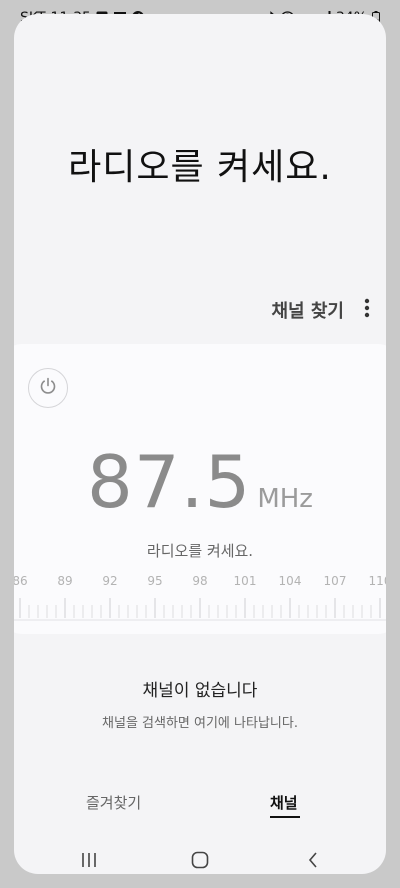 The height and width of the screenshot is (888, 400). I want to click on back-icon, so click(313, 862).